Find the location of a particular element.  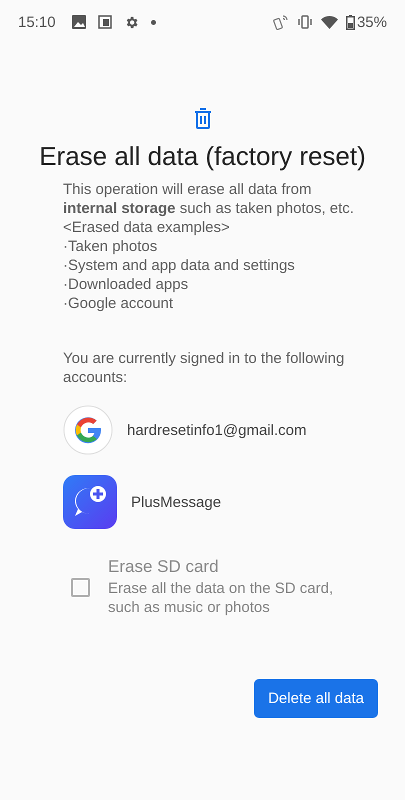

example-item: ·Taken photos is located at coordinates (110, 246).